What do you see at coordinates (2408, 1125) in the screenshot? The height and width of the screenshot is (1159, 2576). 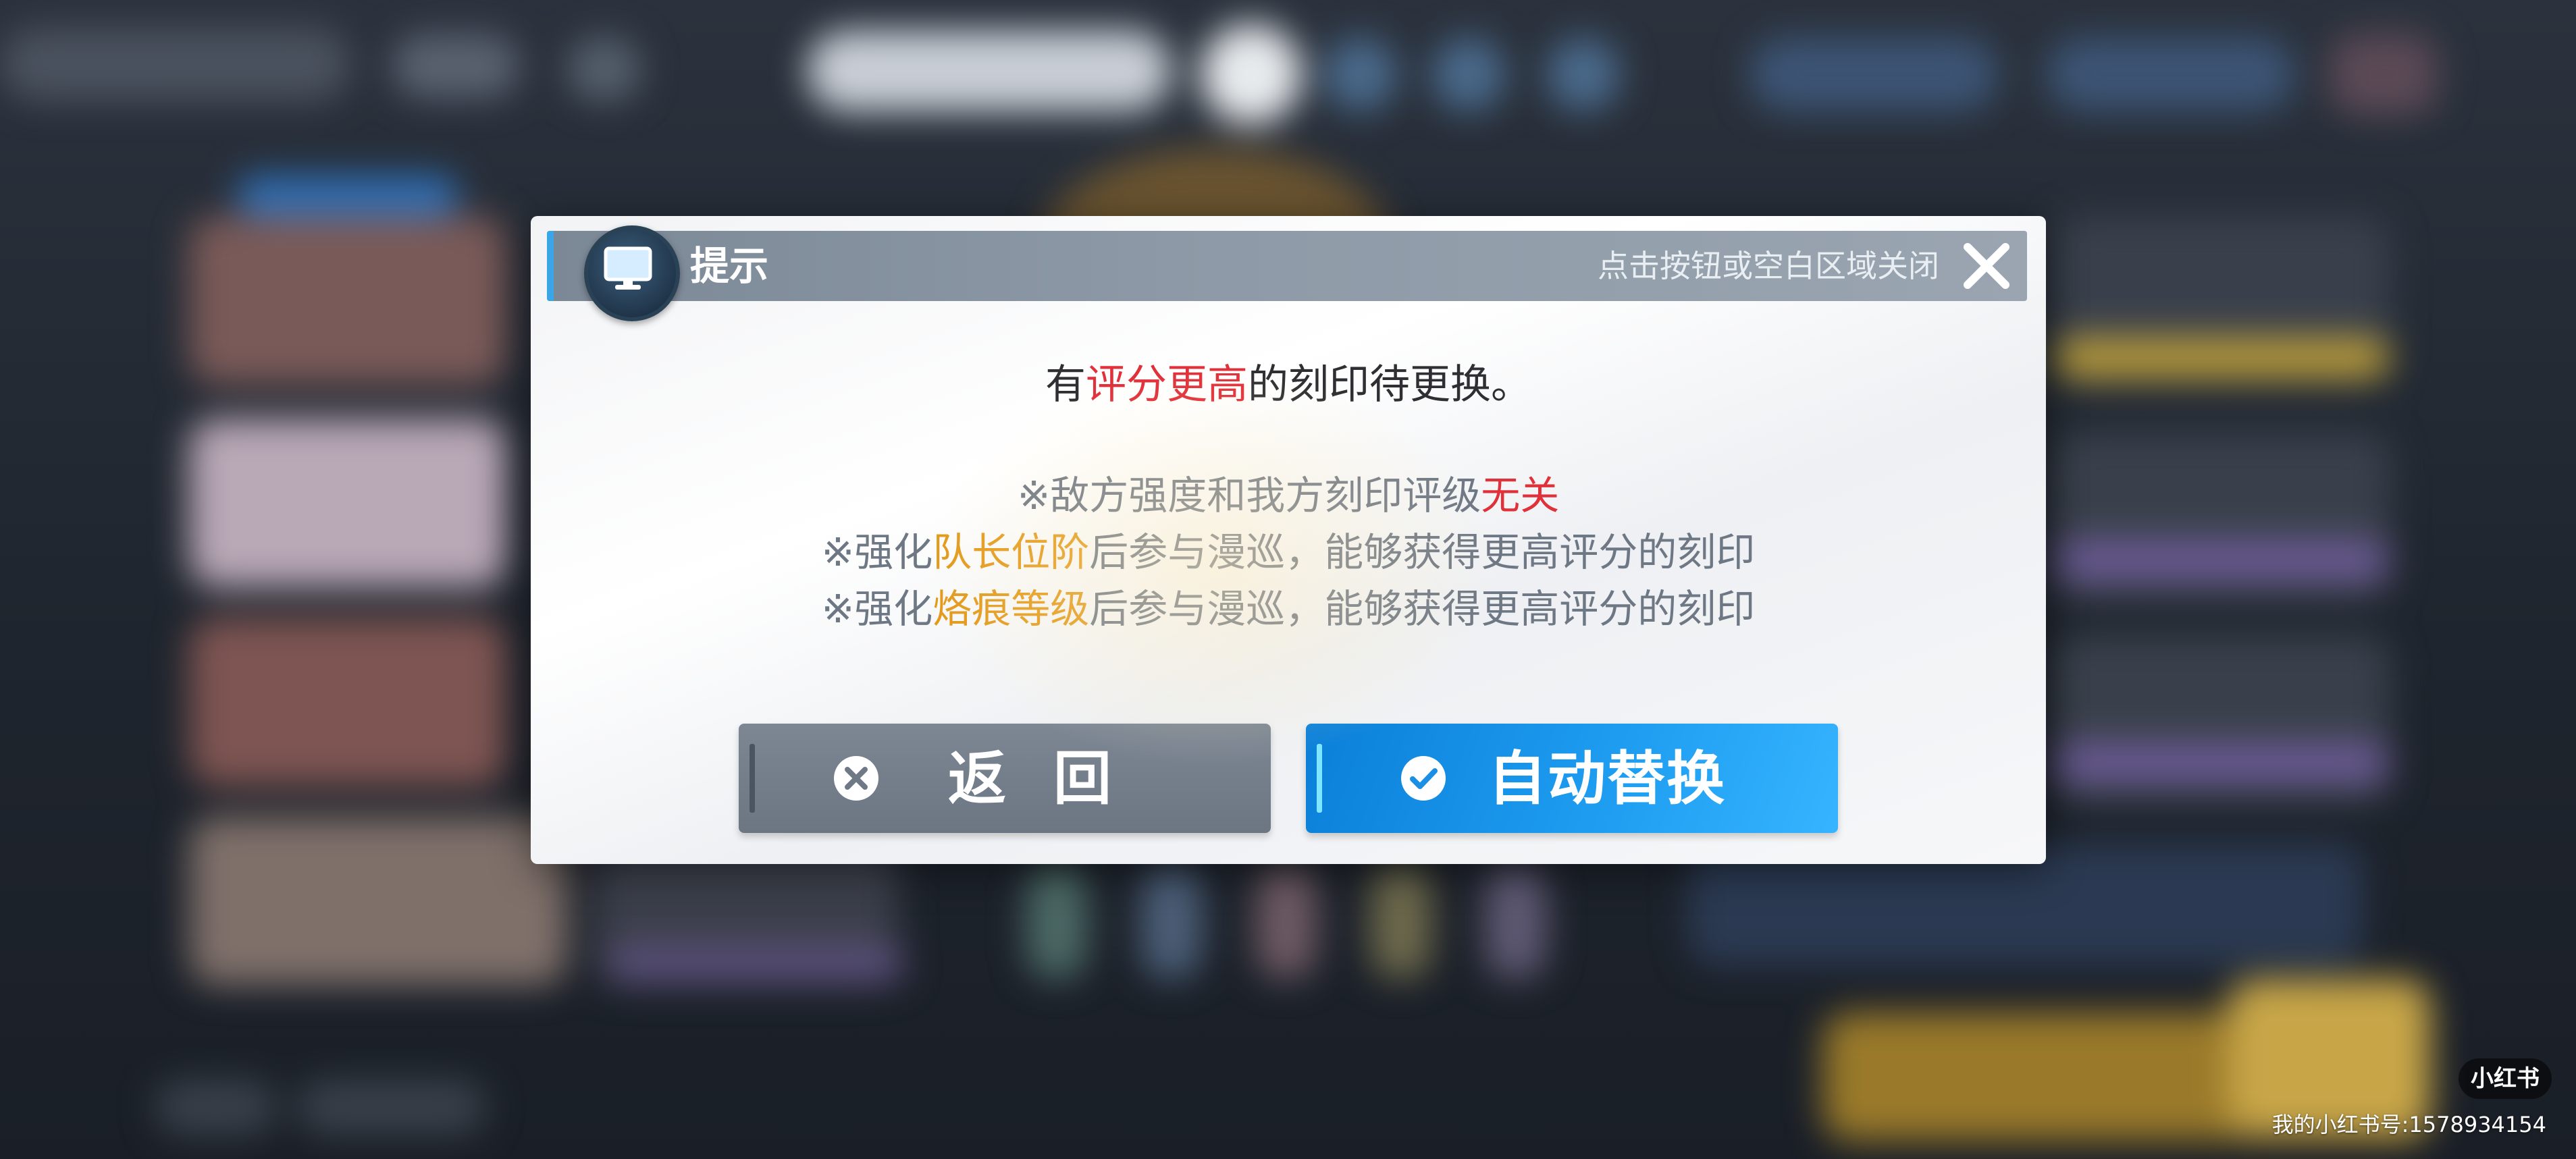 I see `watermark-account: 我的小红书号:1578934154` at bounding box center [2408, 1125].